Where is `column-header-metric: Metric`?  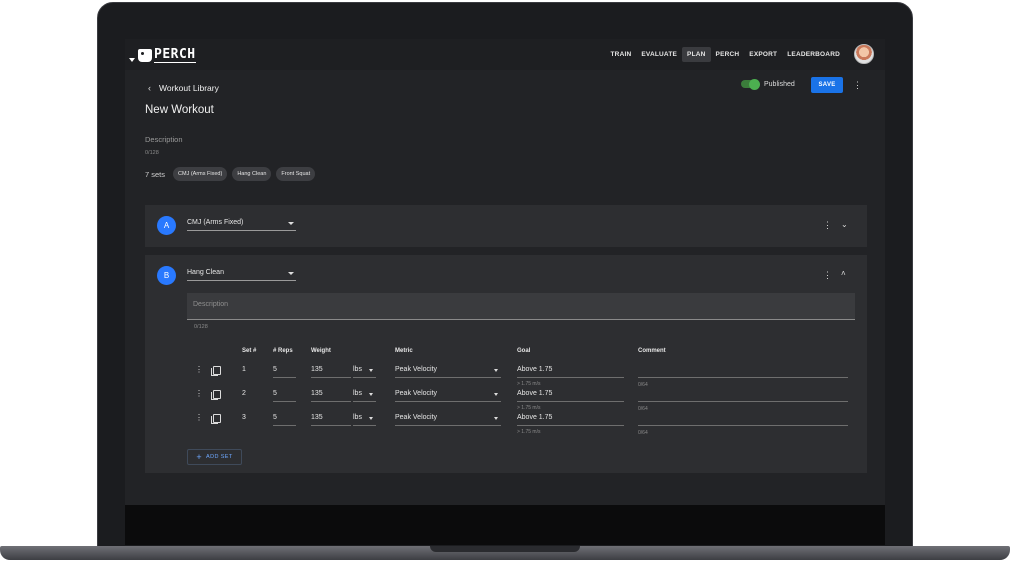
column-header-metric: Metric is located at coordinates (404, 351).